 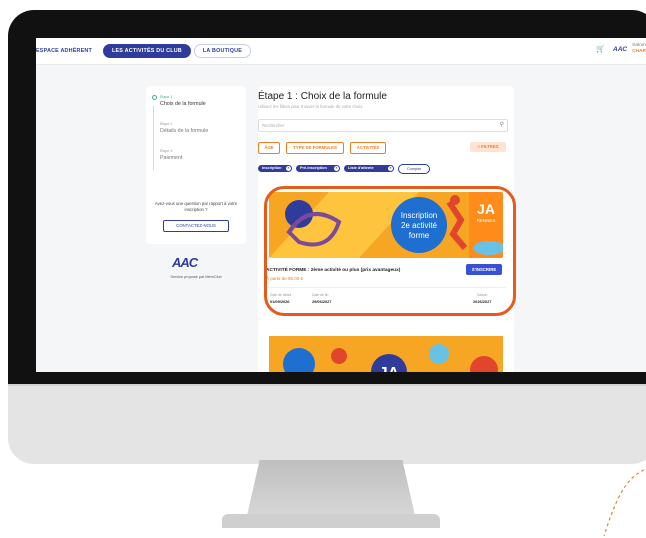 I want to click on highlight-outline, so click(x=390, y=251).